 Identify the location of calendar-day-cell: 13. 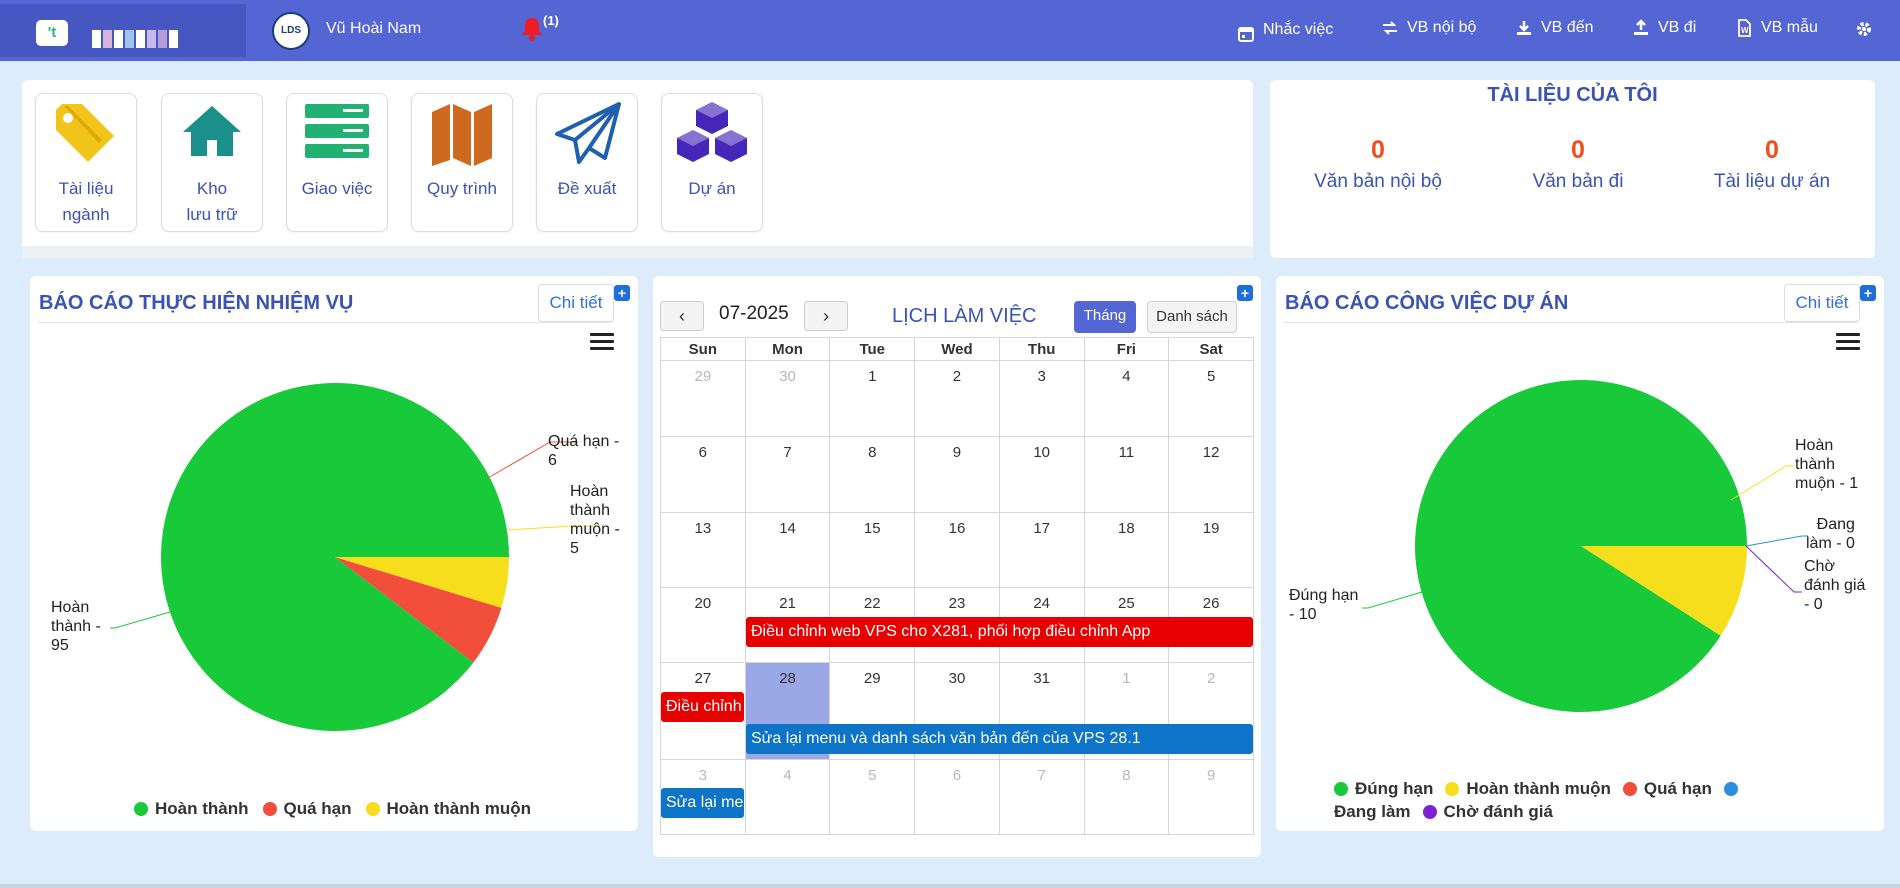
(703, 550).